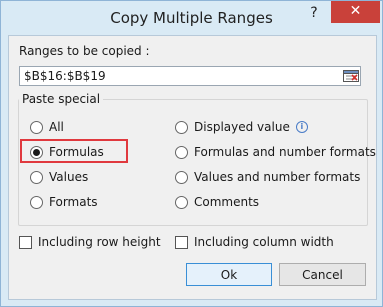 This screenshot has height=307, width=383. I want to click on radio-formulas-number-formats: Formulas and number formats, so click(275, 152).